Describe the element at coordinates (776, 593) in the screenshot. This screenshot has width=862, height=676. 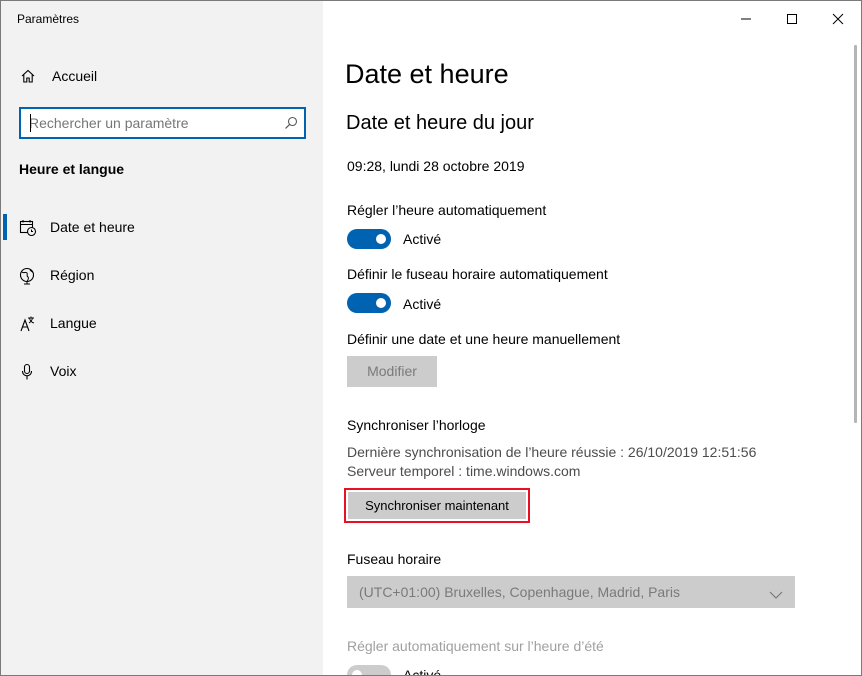
I see `chevron-down-icon` at that location.